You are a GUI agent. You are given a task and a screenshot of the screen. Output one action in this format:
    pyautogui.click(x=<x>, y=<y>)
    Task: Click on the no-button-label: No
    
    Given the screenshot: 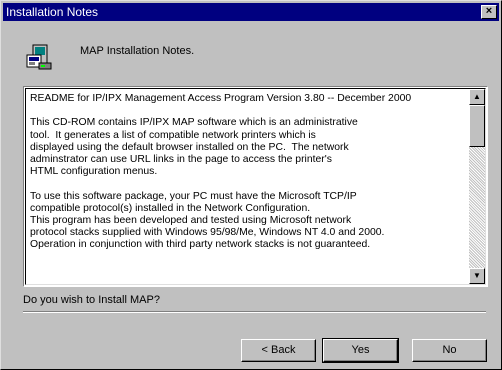 What is the action you would take?
    pyautogui.click(x=449, y=350)
    